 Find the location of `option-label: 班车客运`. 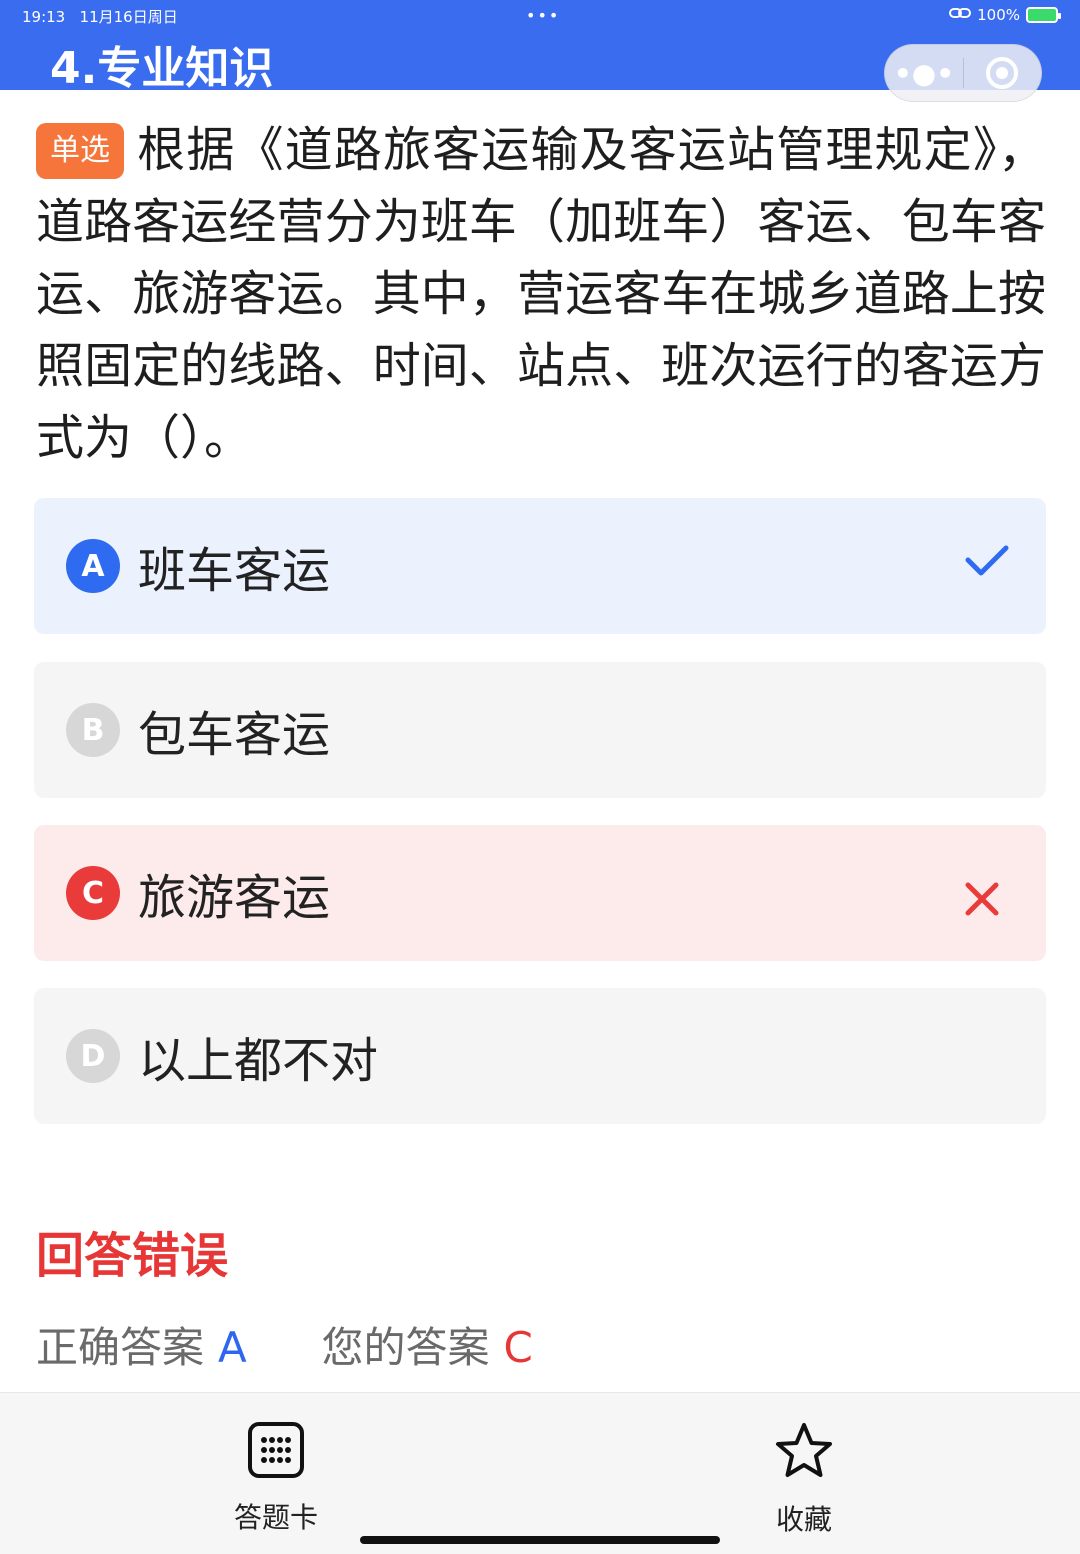

option-label: 班车客运 is located at coordinates (234, 571).